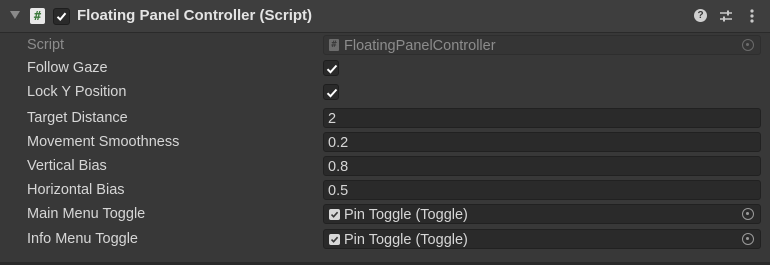 This screenshot has height=265, width=770. What do you see at coordinates (103, 142) in the screenshot?
I see `movement-smoothness-label: Movement Smoothness` at bounding box center [103, 142].